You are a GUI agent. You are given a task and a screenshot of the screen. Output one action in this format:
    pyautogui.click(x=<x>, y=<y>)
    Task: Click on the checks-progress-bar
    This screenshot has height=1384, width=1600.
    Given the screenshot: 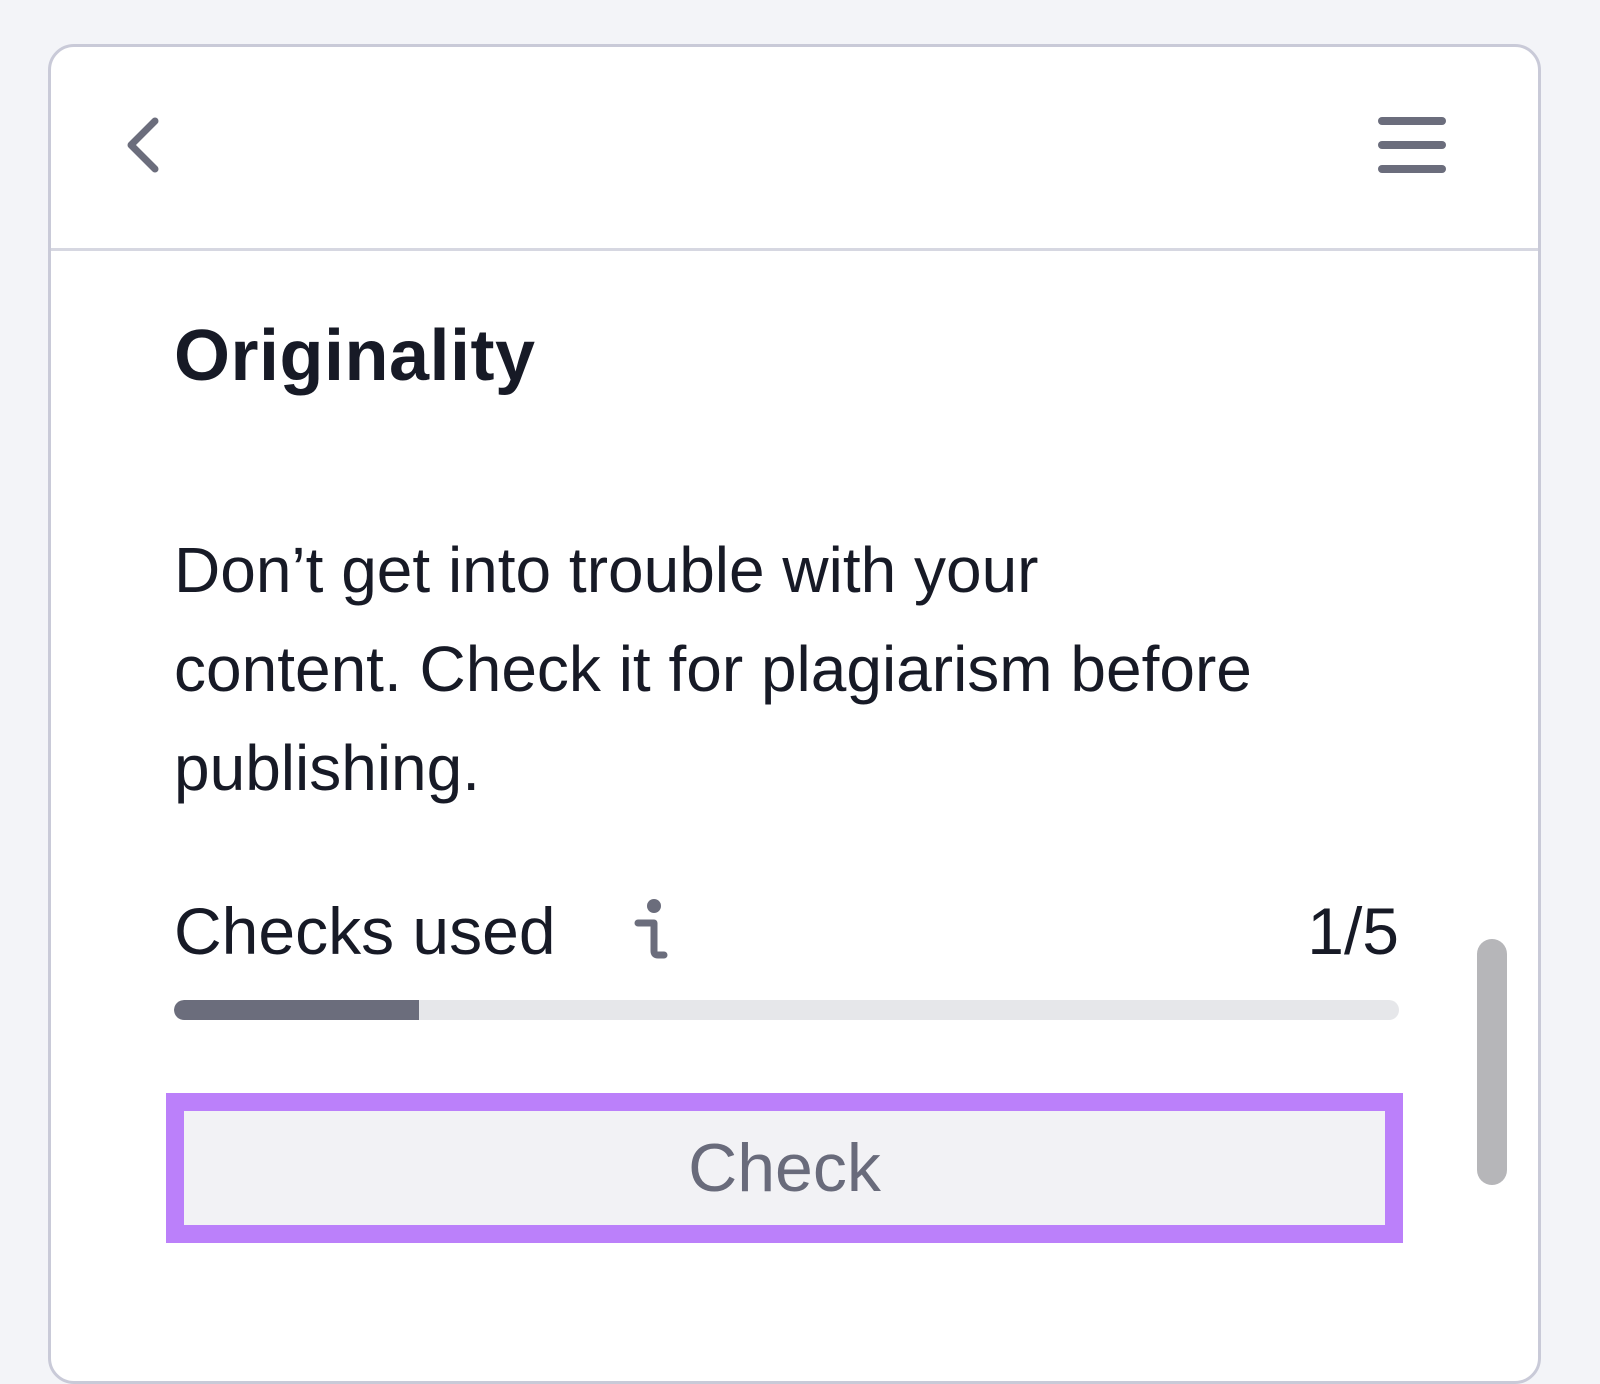 What is the action you would take?
    pyautogui.click(x=786, y=1010)
    